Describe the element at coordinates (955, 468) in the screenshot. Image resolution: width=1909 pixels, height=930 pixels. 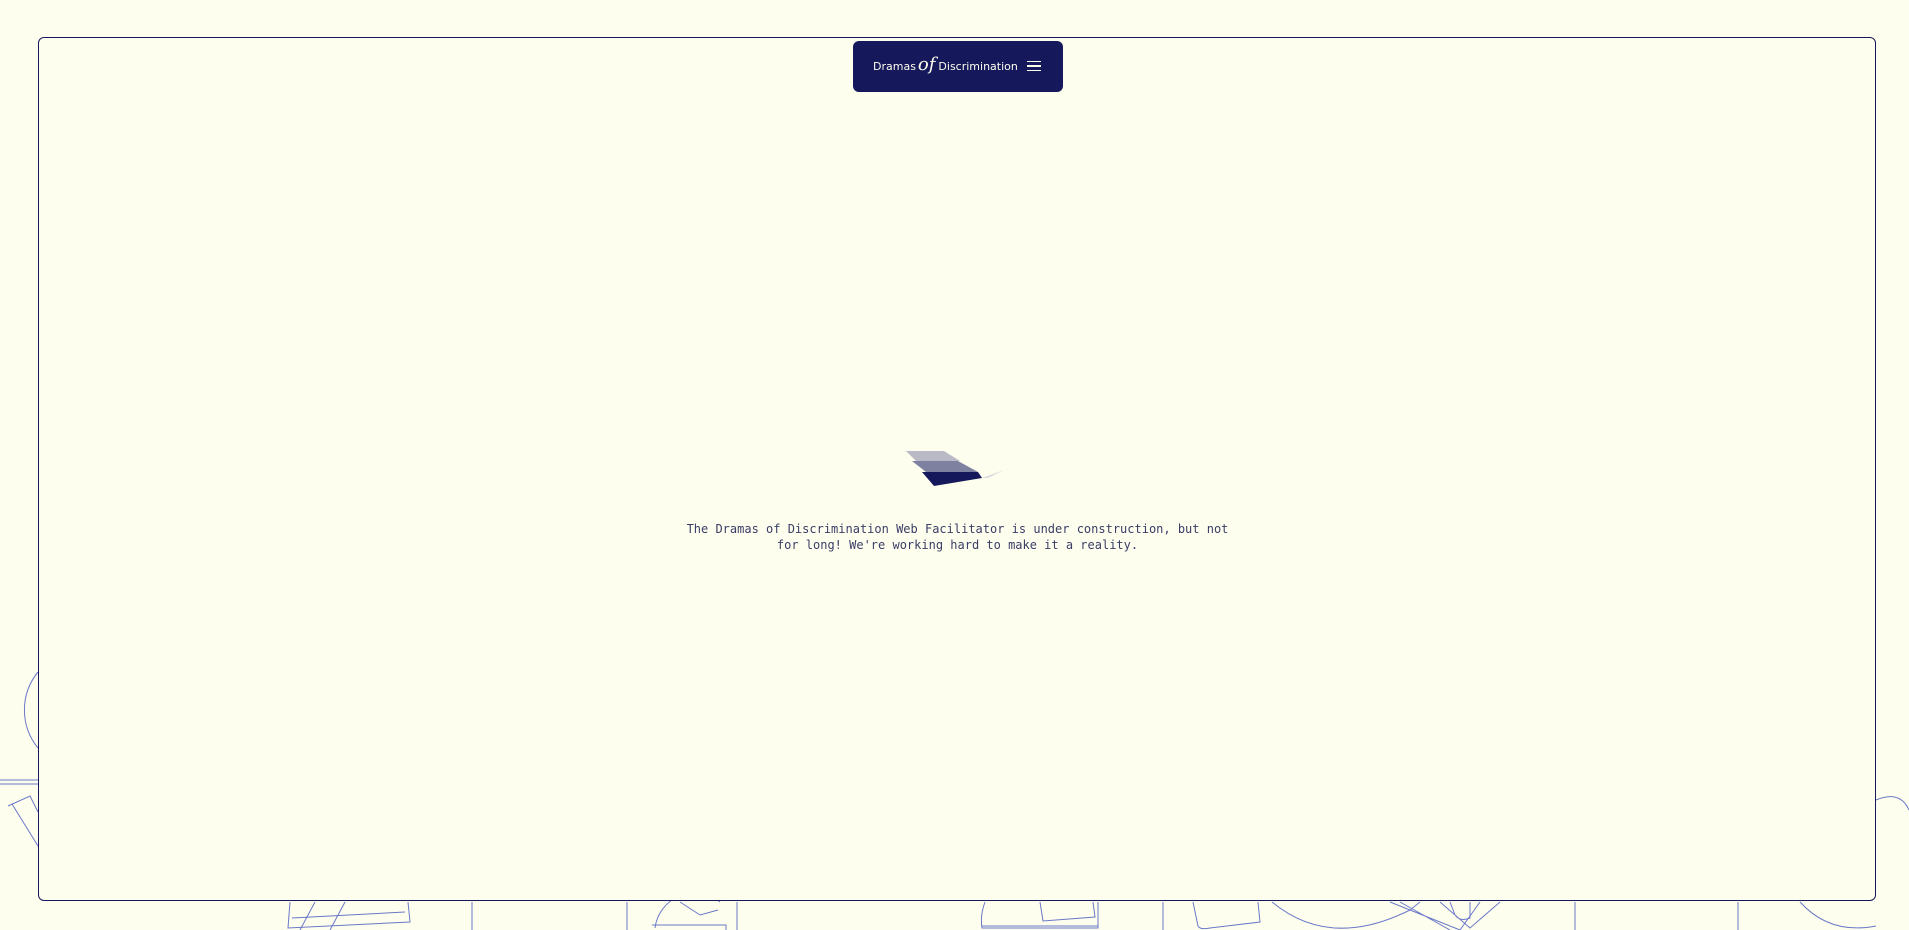
I see `stacked-planes-loader-icon` at that location.